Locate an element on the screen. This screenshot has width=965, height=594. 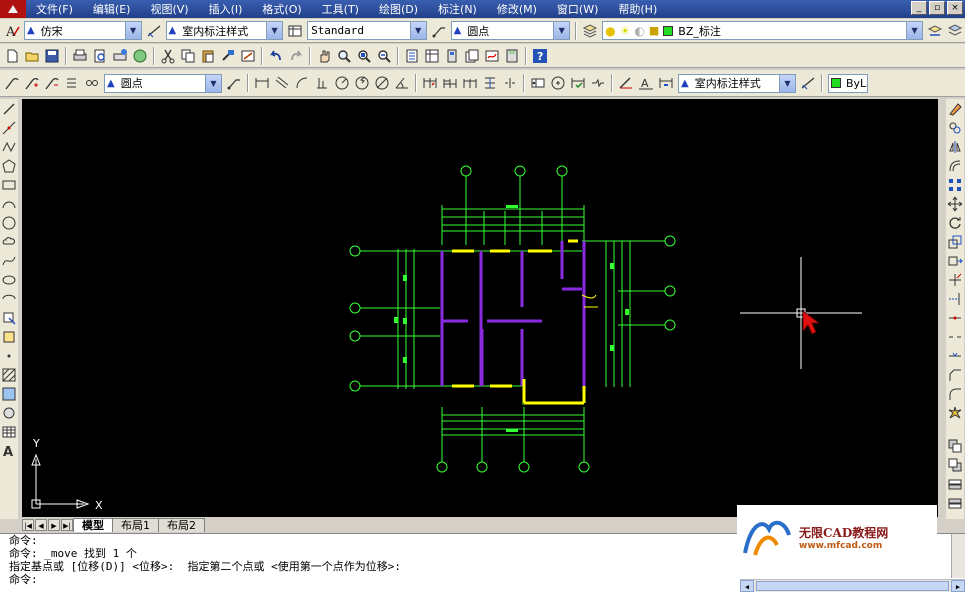
tab-layout-2: 布局2 is located at coordinates (181, 525).